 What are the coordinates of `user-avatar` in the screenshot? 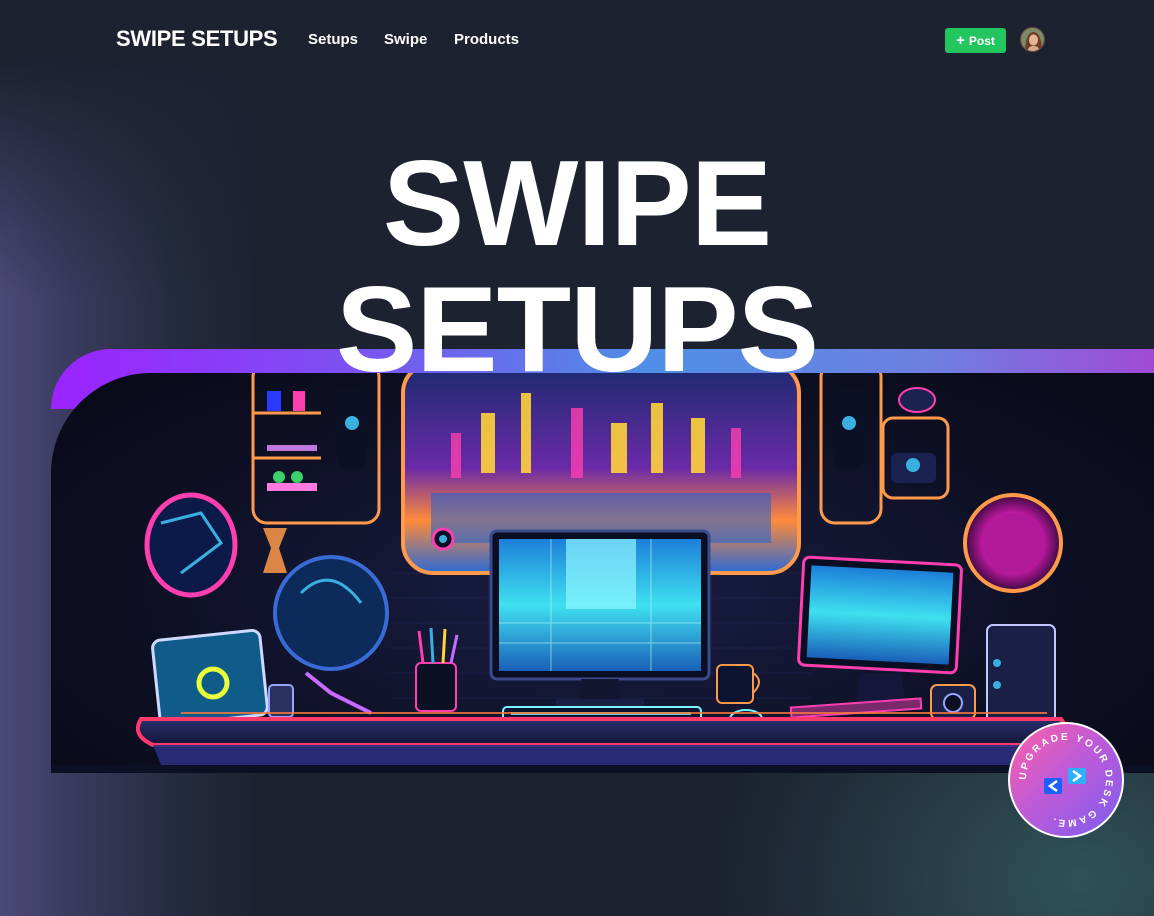 It's located at (1032, 39).